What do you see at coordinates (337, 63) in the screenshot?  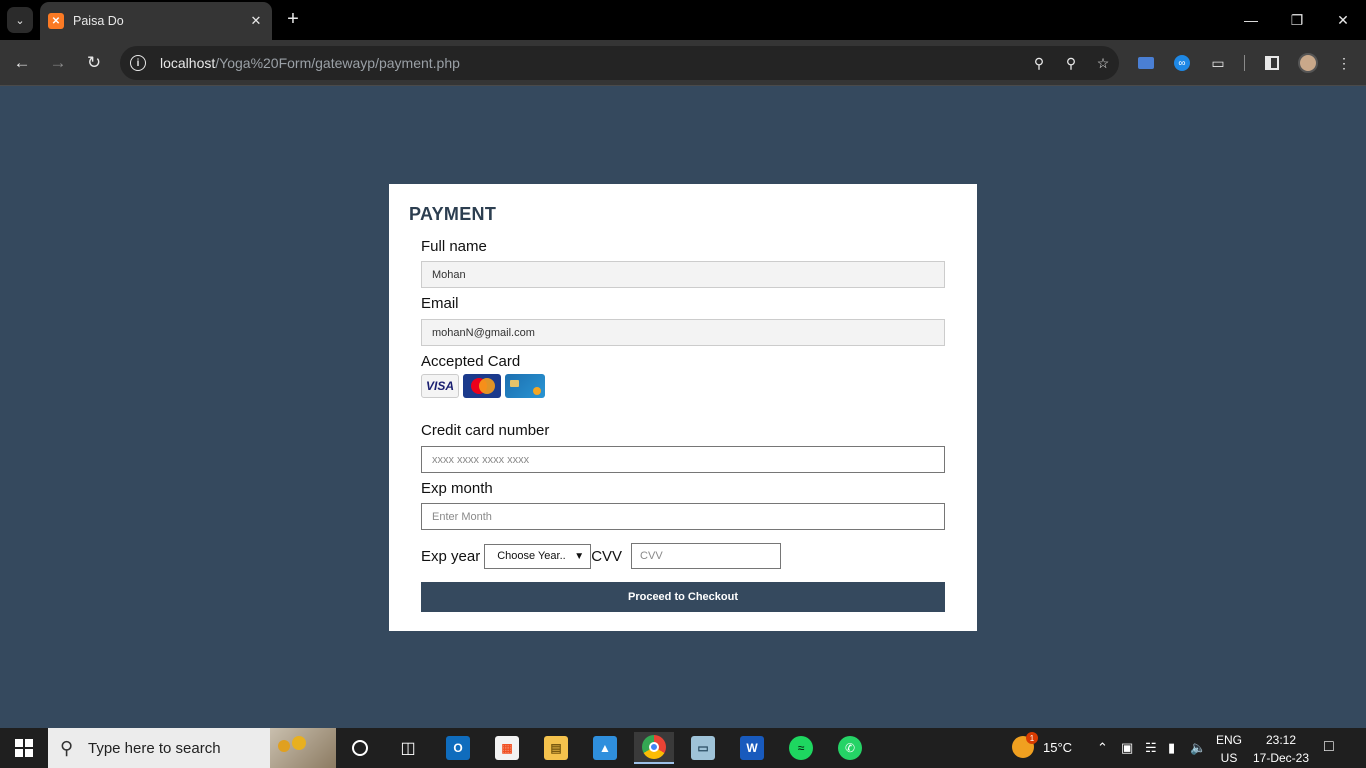 I see `url-path: /Yoga%20Form/gatewayp/payment.php` at bounding box center [337, 63].